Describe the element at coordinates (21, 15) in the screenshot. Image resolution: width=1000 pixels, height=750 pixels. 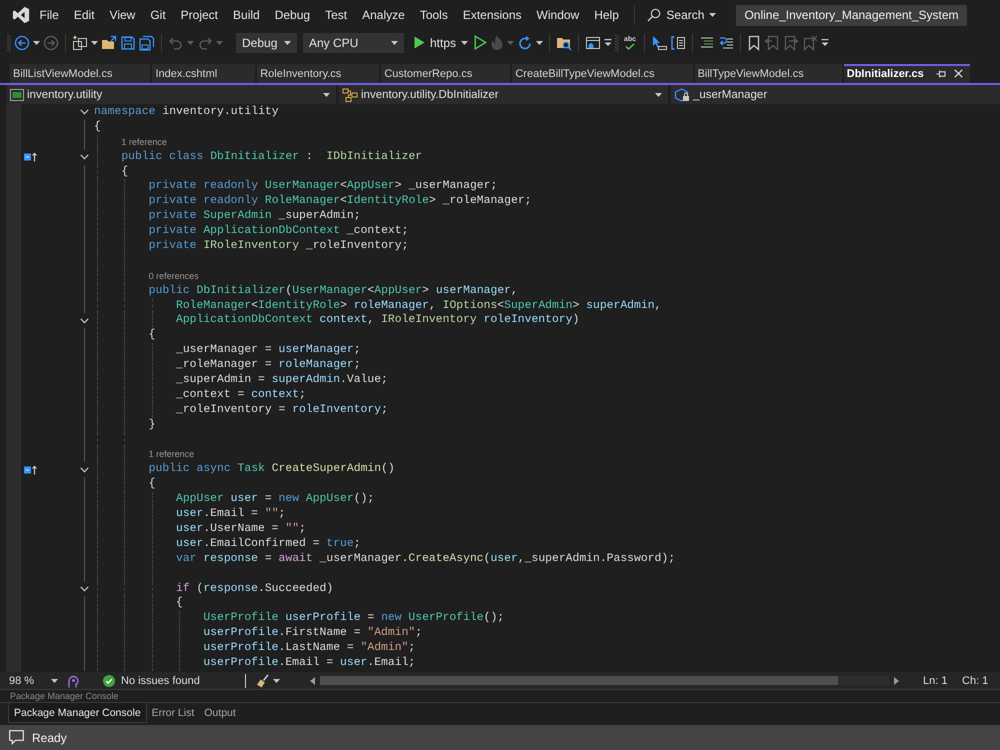
I see `logo-icon` at that location.